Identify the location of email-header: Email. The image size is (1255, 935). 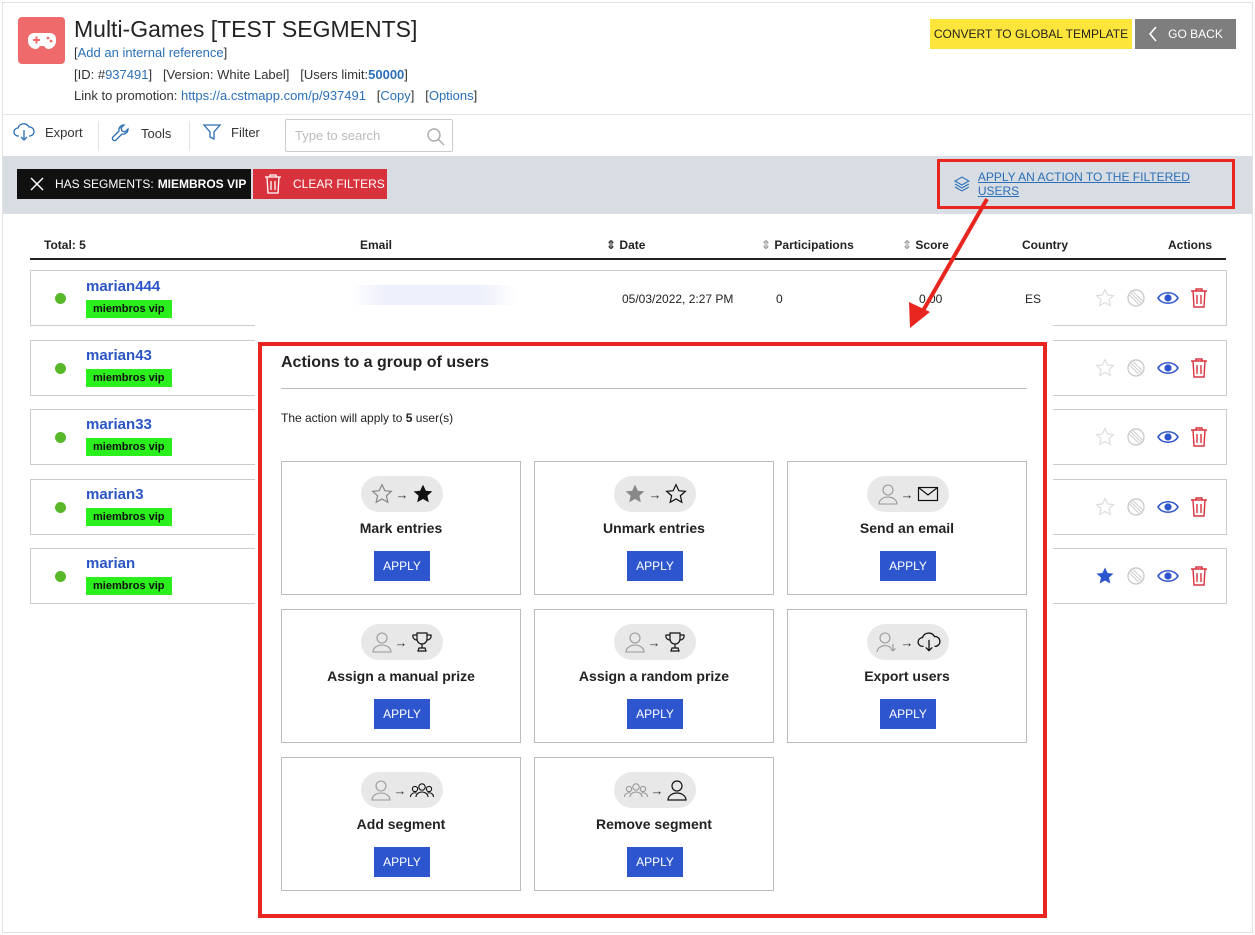
(376, 245).